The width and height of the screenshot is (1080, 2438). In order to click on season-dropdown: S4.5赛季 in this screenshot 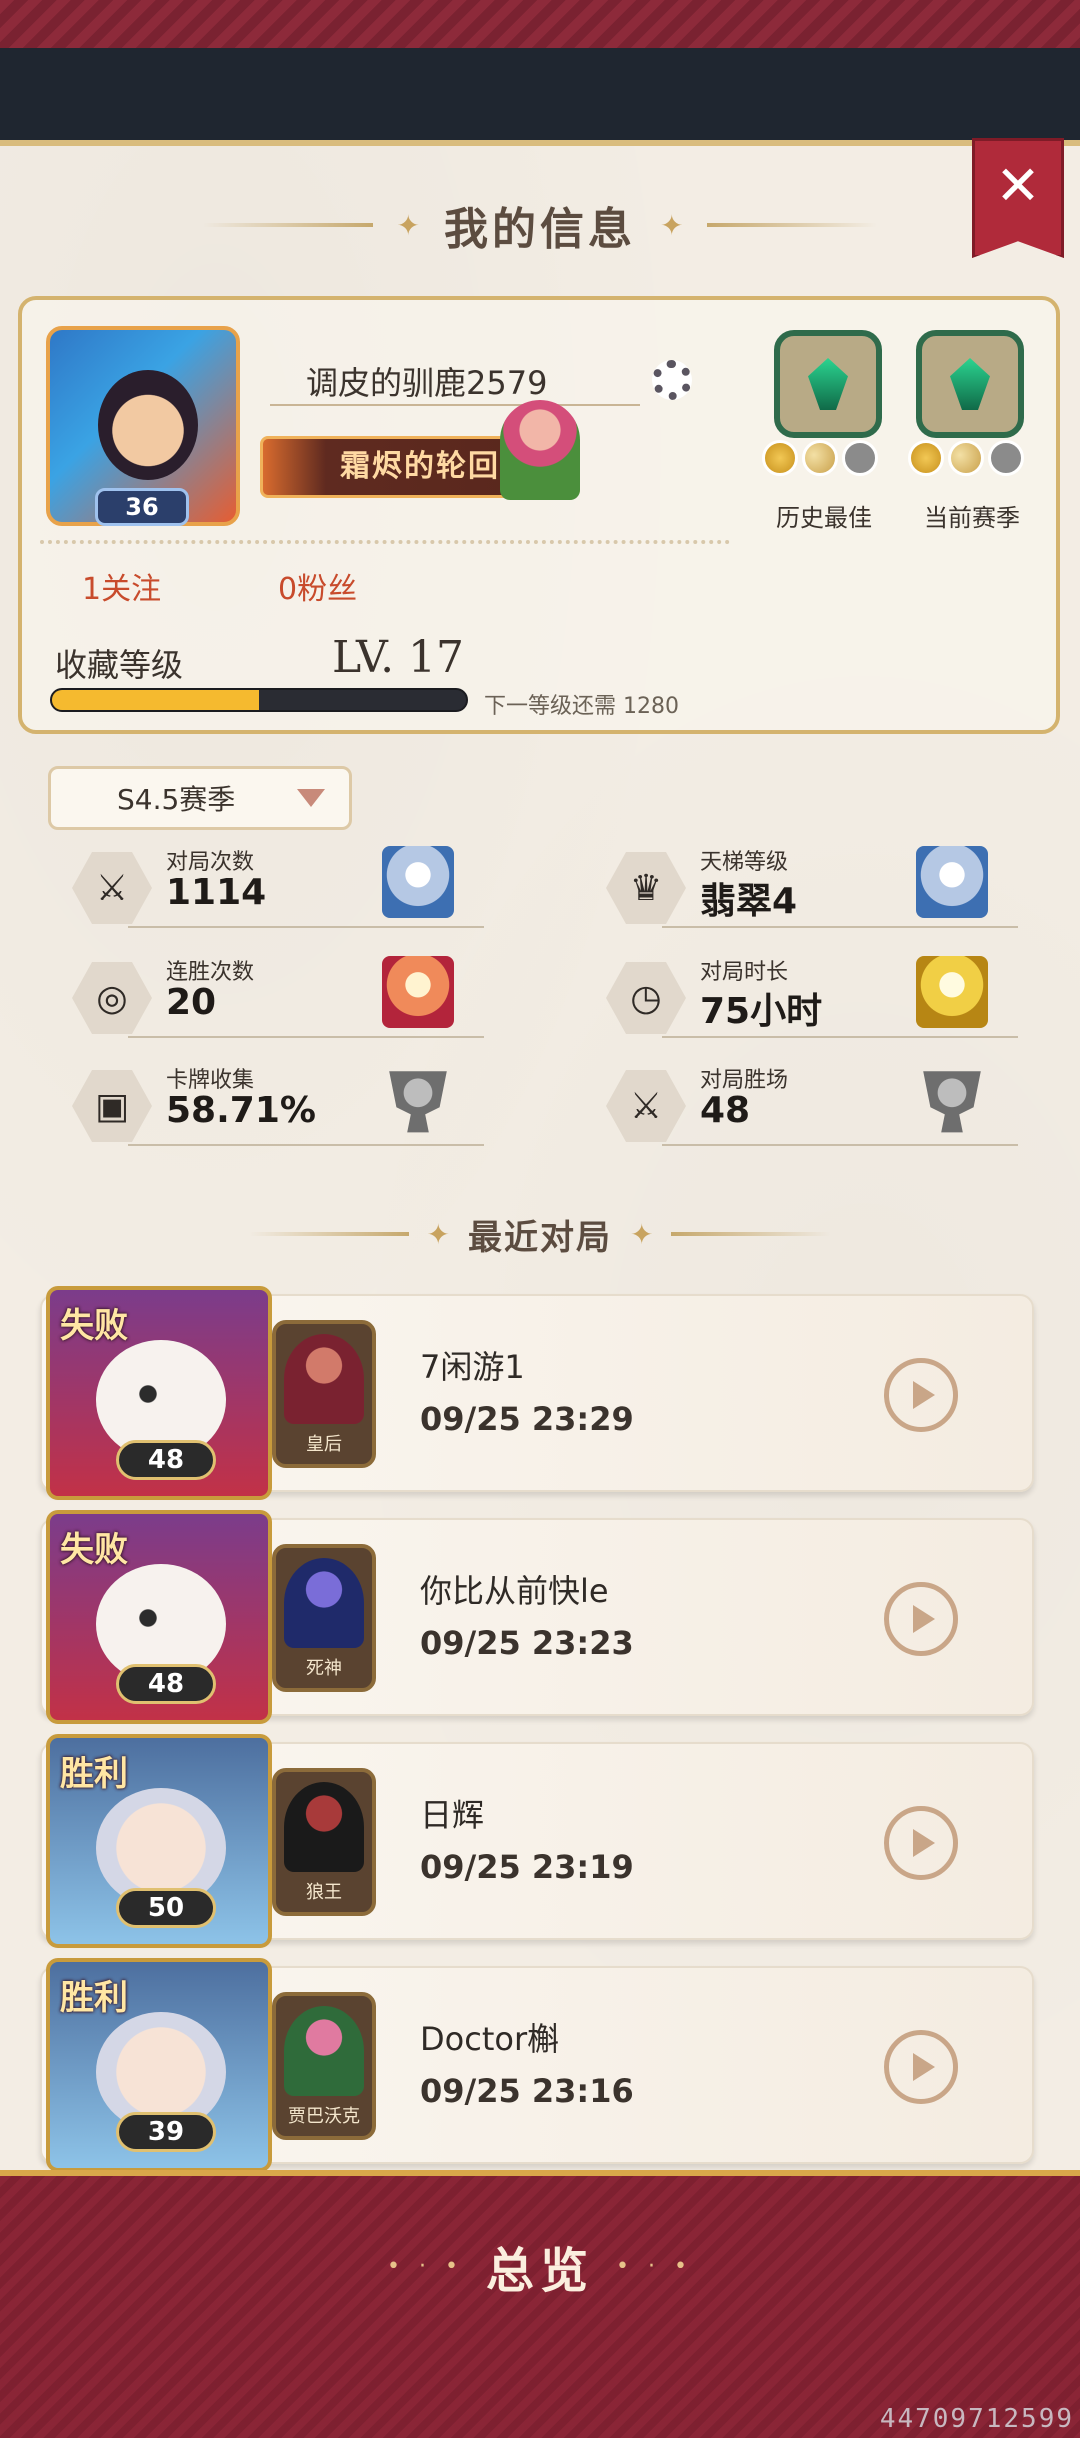, I will do `click(200, 798)`.